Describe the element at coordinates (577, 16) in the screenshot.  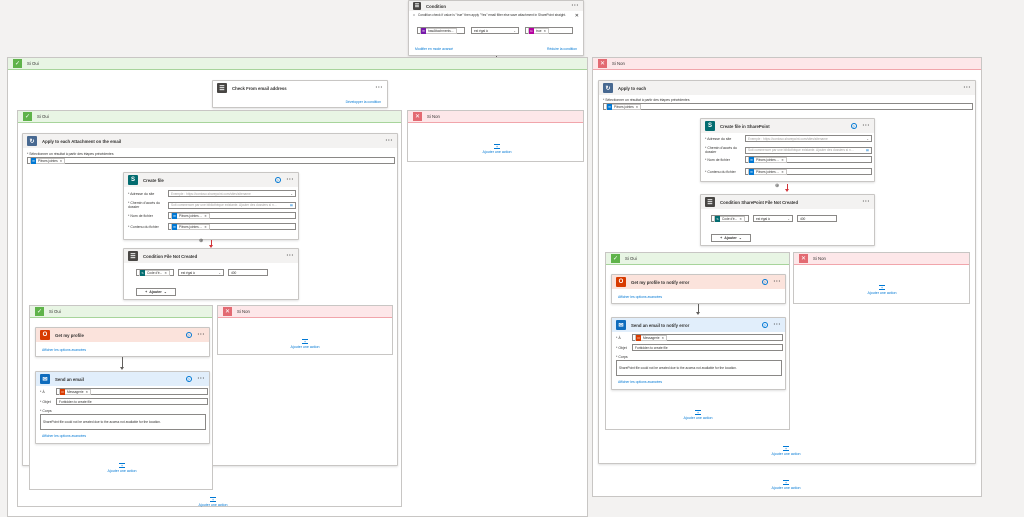
I see `close-icon: ✕` at that location.